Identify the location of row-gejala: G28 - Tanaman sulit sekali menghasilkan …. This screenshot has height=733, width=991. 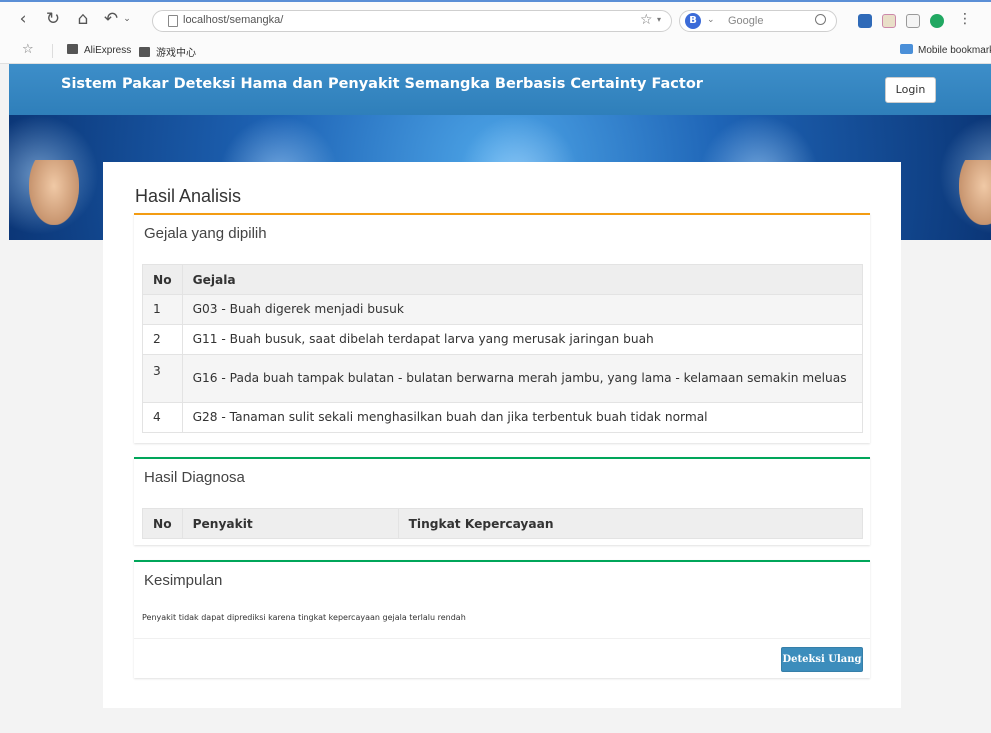
(522, 417).